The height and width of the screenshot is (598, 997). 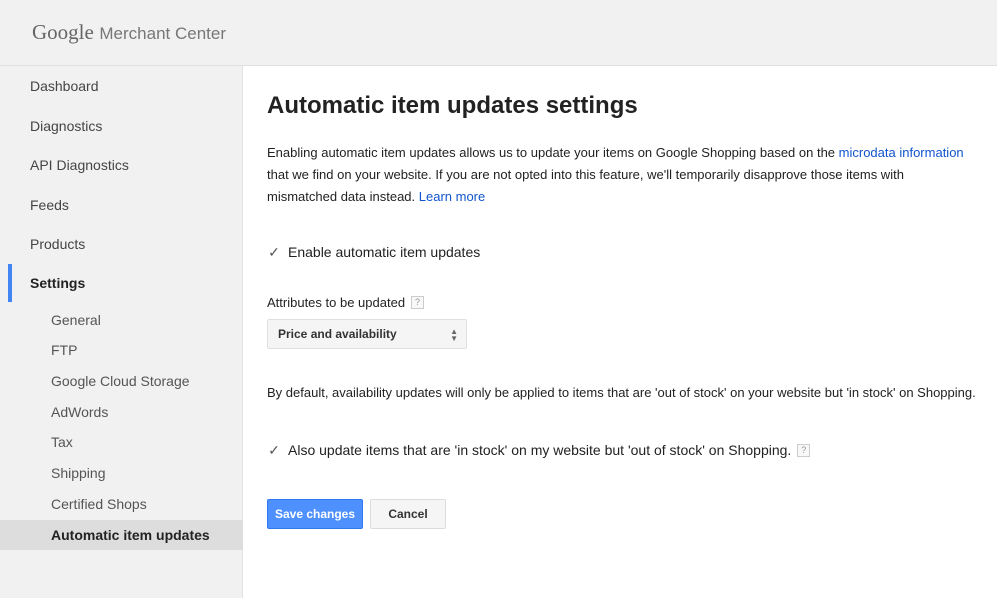 I want to click on sidebar-item-feeds: Feeds, so click(x=121, y=205).